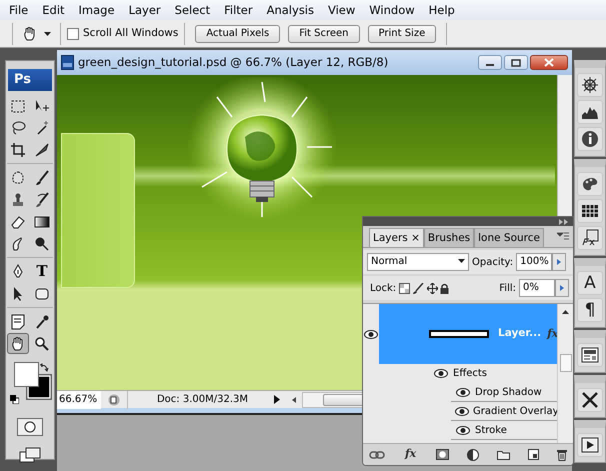  I want to click on menu-item: File, so click(19, 10).